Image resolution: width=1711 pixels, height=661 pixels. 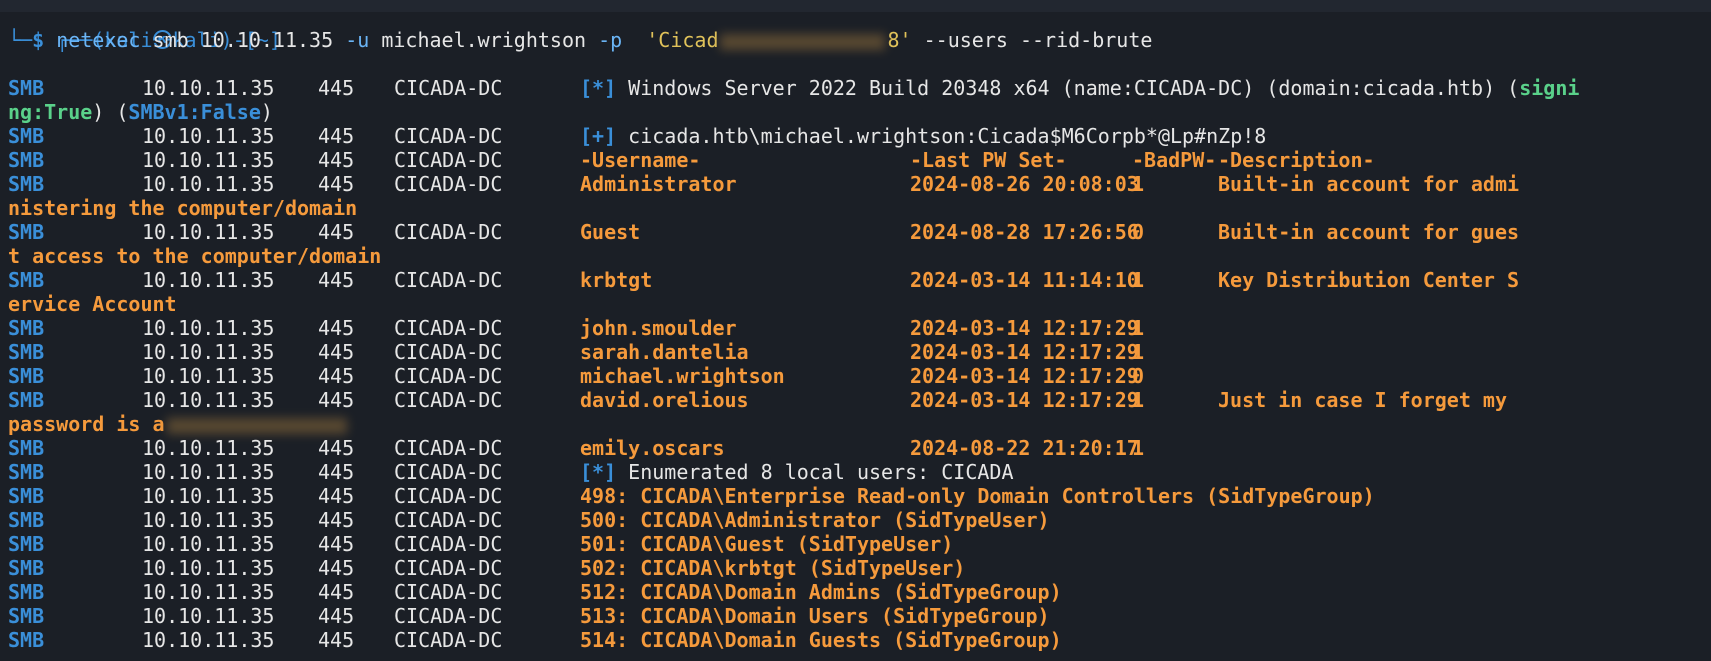 I want to click on column-header-username: -Username-, so click(x=640, y=160).